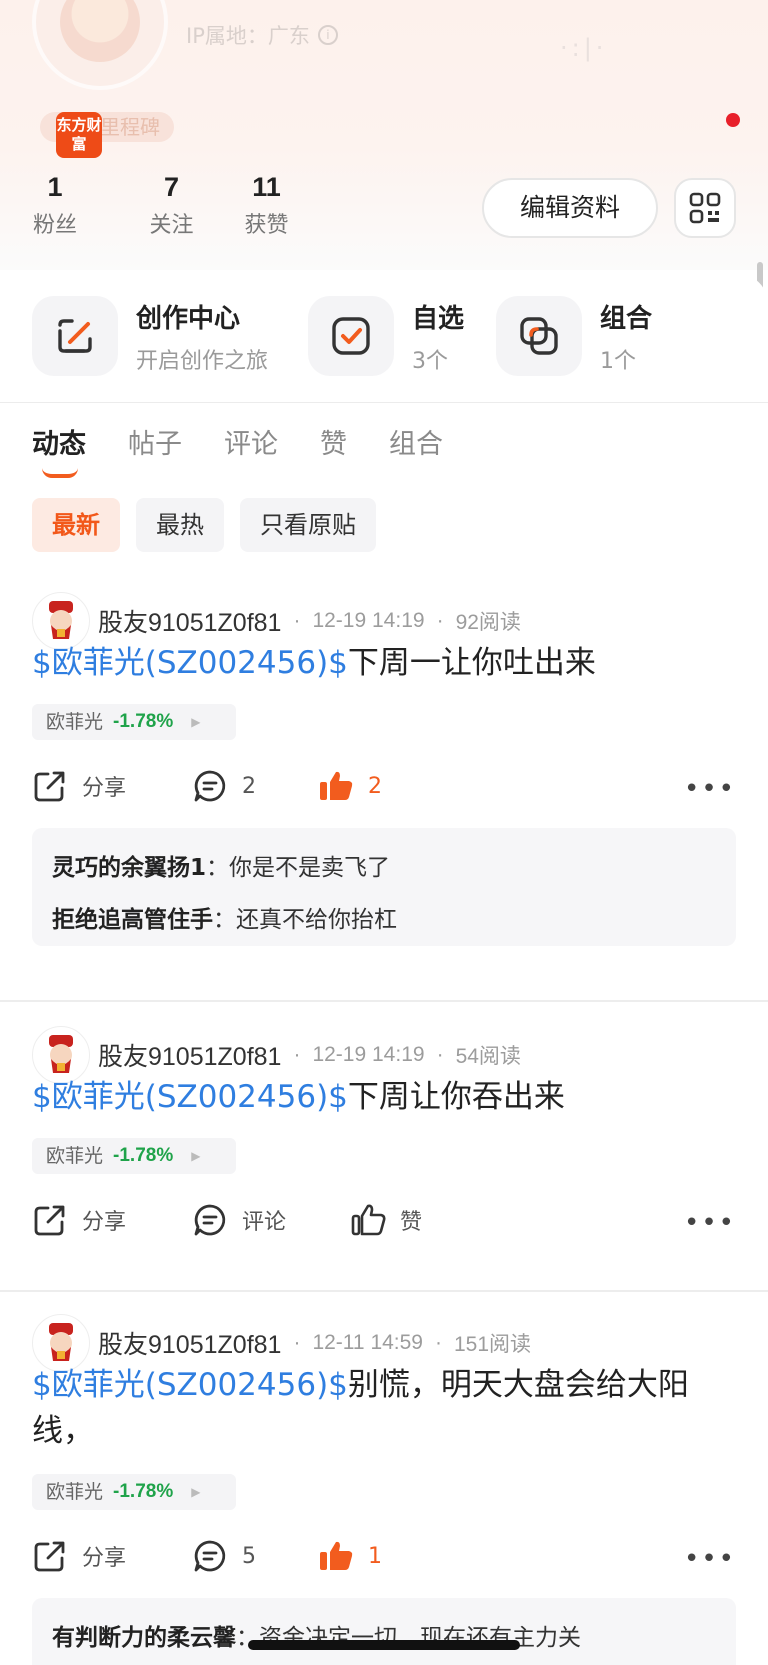 The height and width of the screenshot is (1665, 768). I want to click on quick-entry-watchlist: 自选 3个, so click(386, 336).